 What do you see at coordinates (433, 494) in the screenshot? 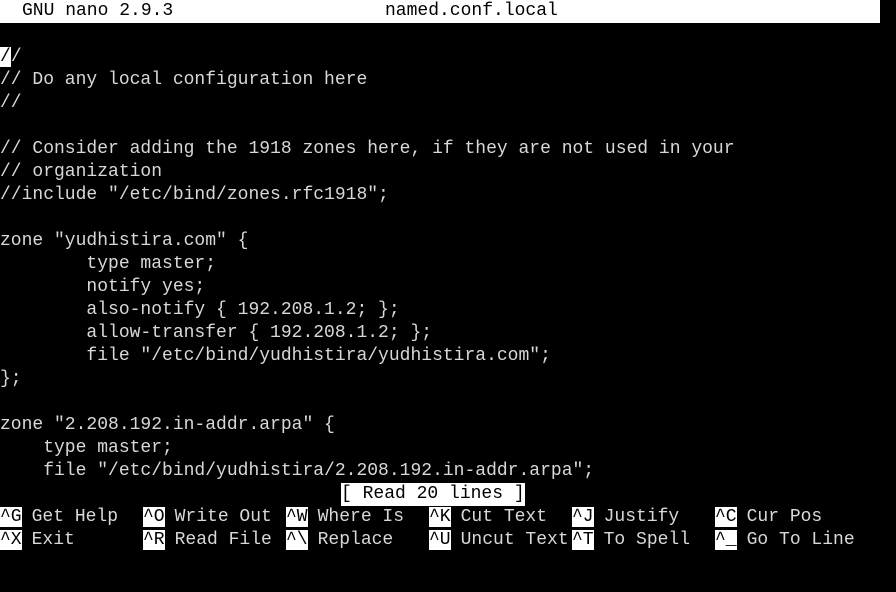
I see `status-message: [ Read 20 lines ]` at bounding box center [433, 494].